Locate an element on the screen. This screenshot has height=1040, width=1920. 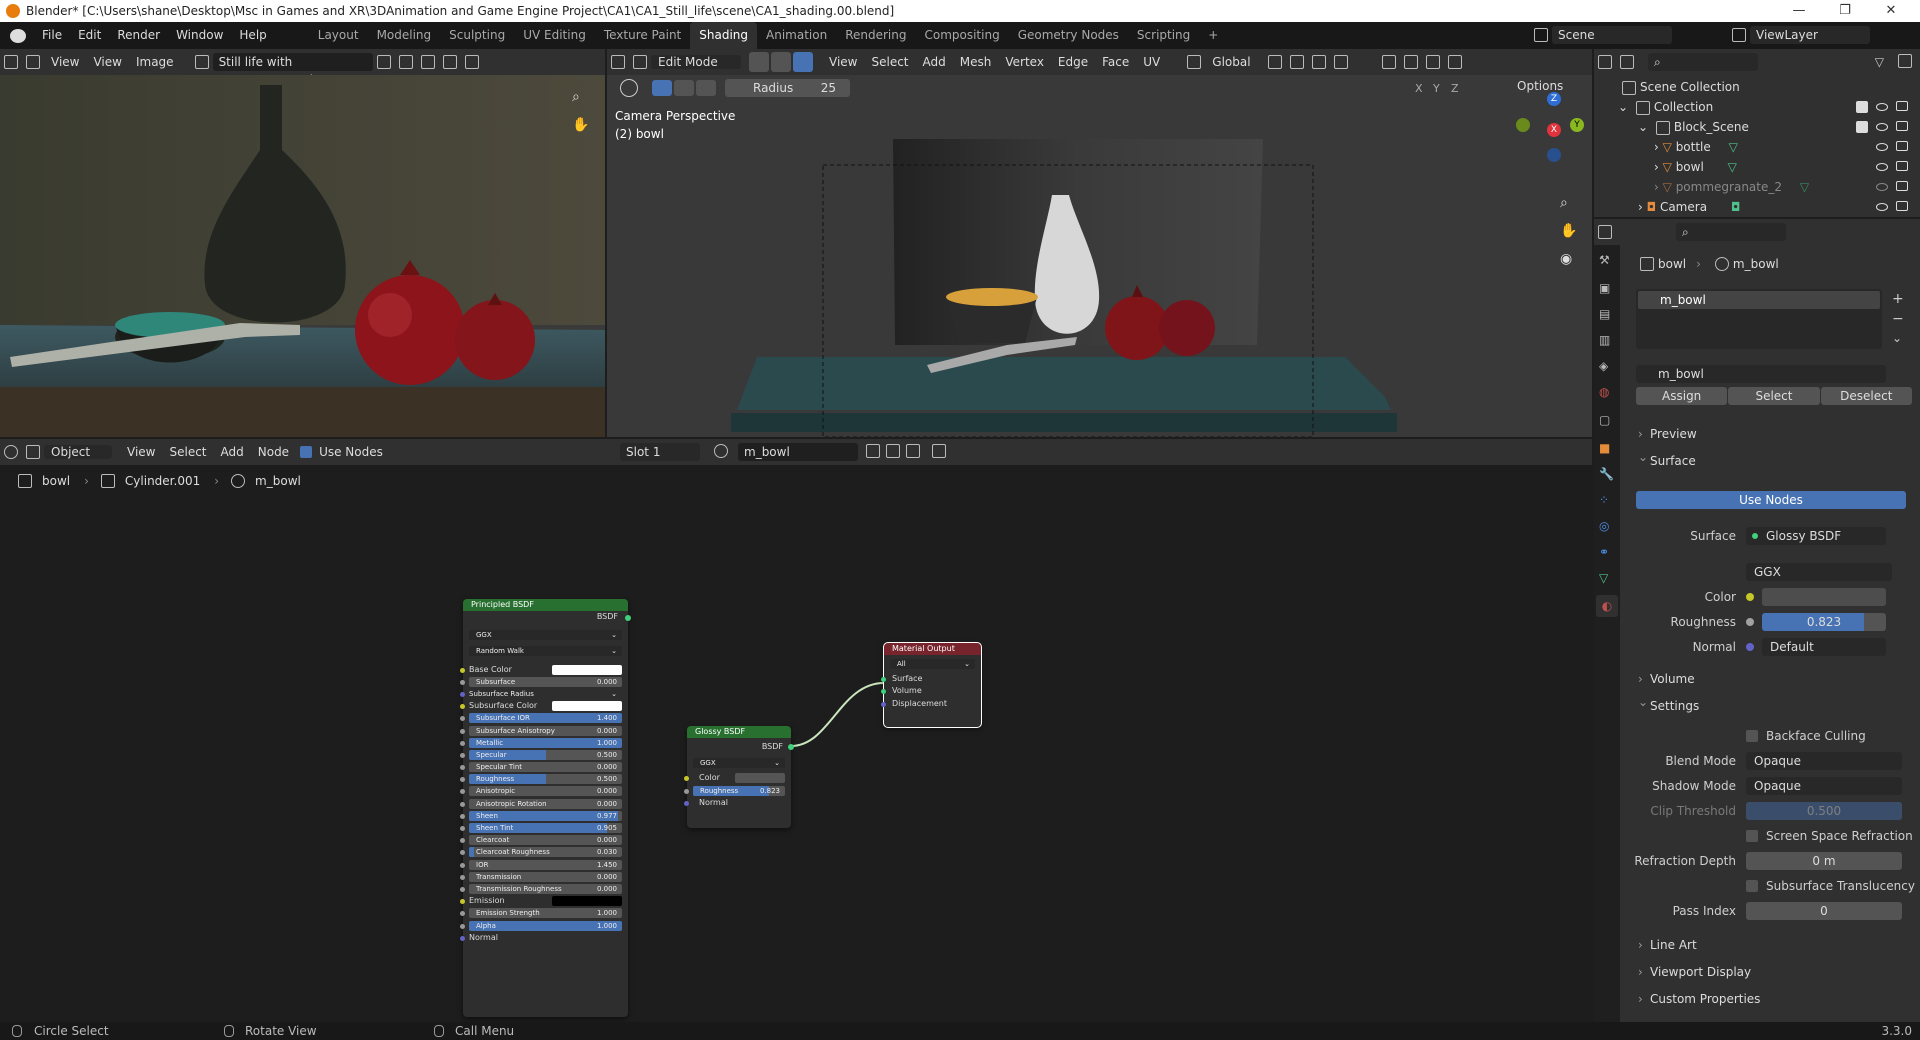
input-slider: Alpha 1.000 is located at coordinates (545, 925).